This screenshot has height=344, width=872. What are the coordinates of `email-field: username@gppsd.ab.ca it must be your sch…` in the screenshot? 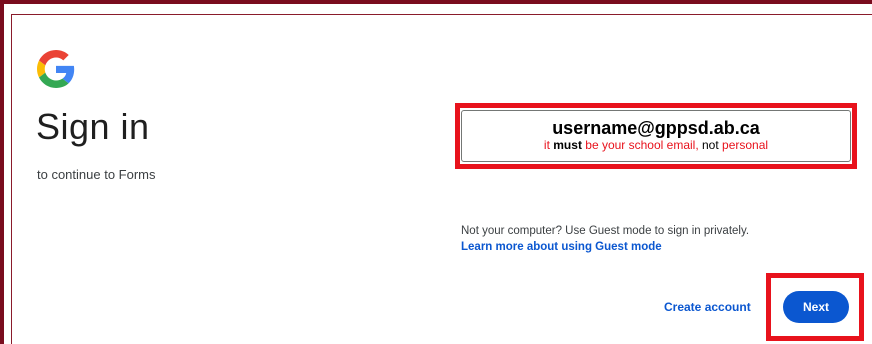 It's located at (656, 136).